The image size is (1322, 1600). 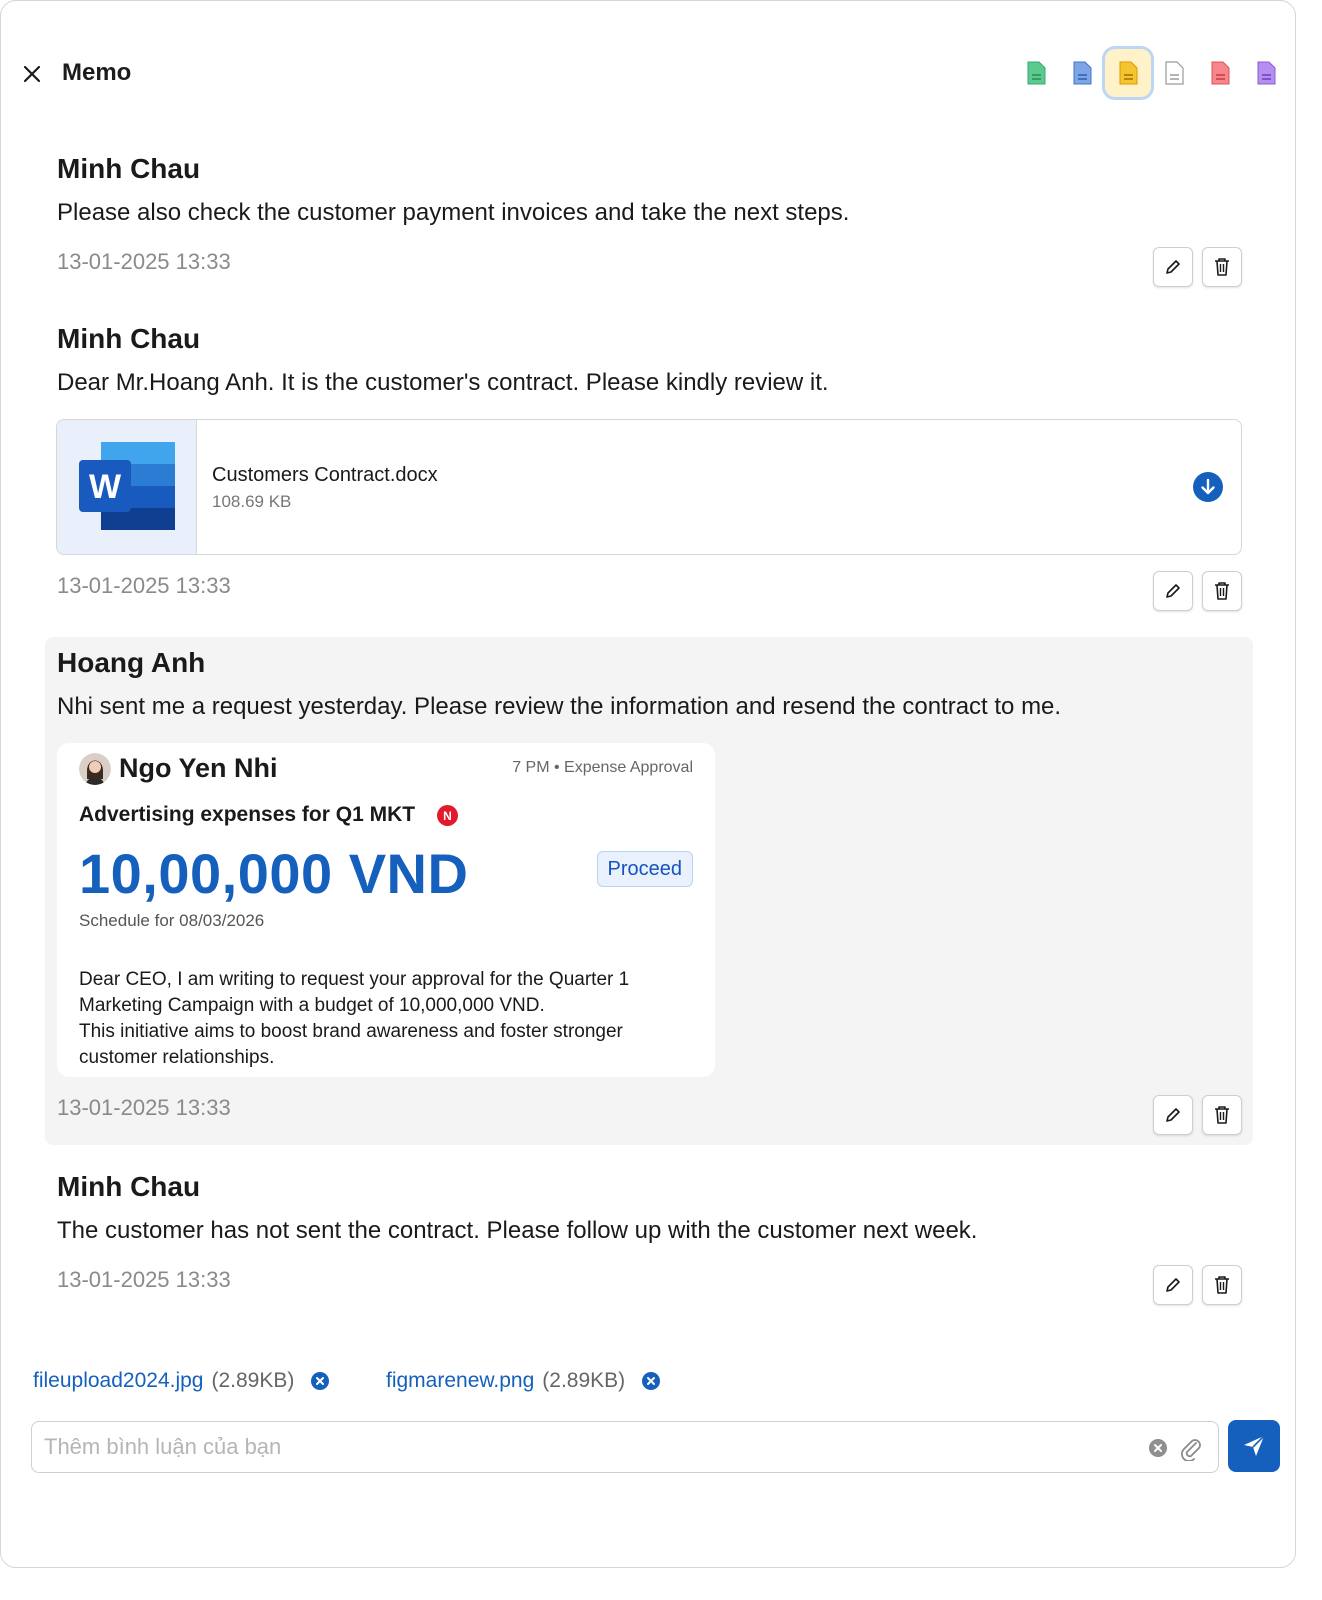 I want to click on file-thumbnail: W, so click(x=127, y=487).